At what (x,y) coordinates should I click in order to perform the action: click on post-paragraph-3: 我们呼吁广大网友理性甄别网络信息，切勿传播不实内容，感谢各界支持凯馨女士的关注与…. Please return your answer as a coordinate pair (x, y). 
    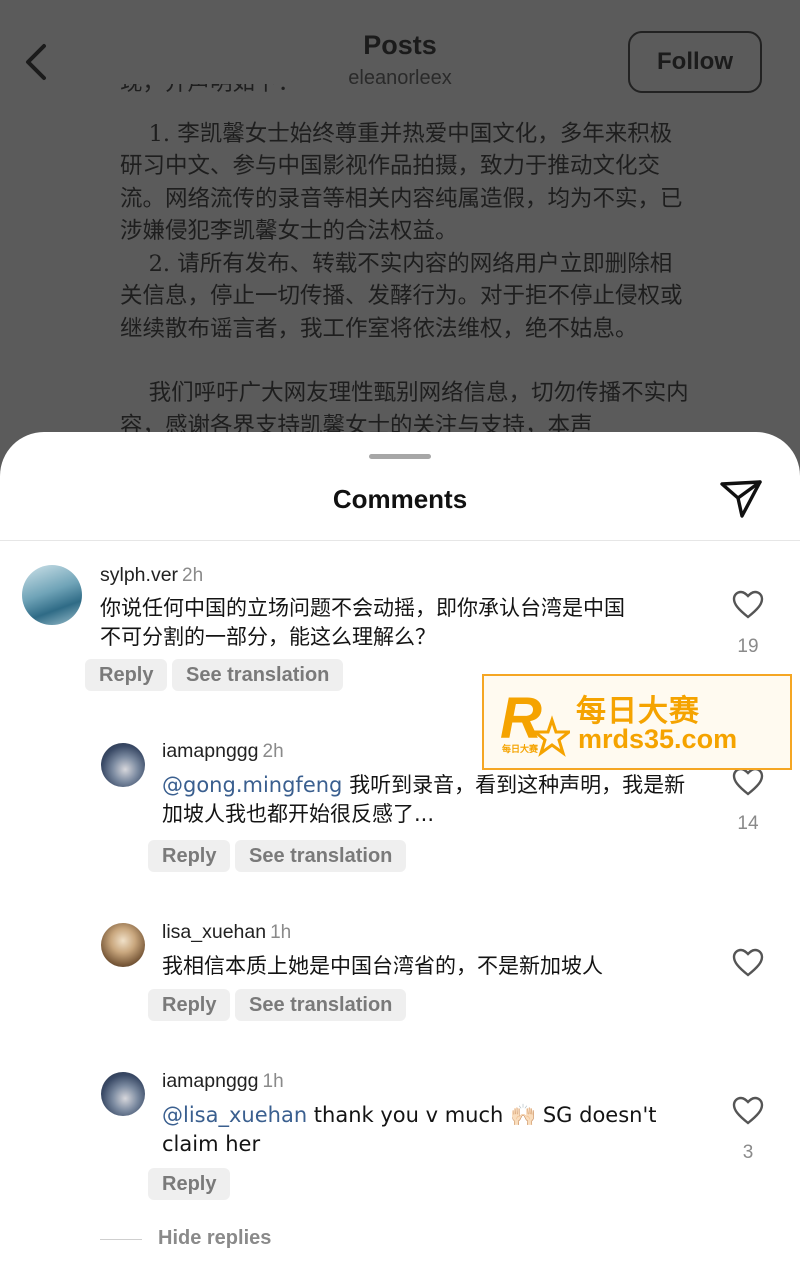
    Looking at the image, I should click on (404, 407).